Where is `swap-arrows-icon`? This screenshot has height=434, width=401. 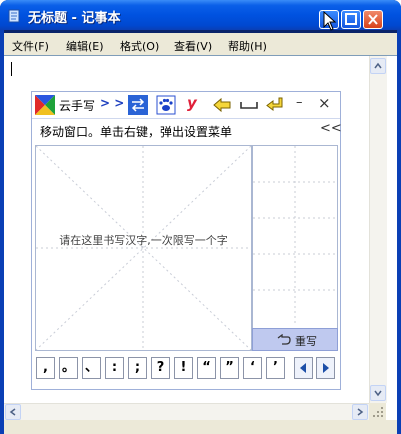 swap-arrows-icon is located at coordinates (138, 105).